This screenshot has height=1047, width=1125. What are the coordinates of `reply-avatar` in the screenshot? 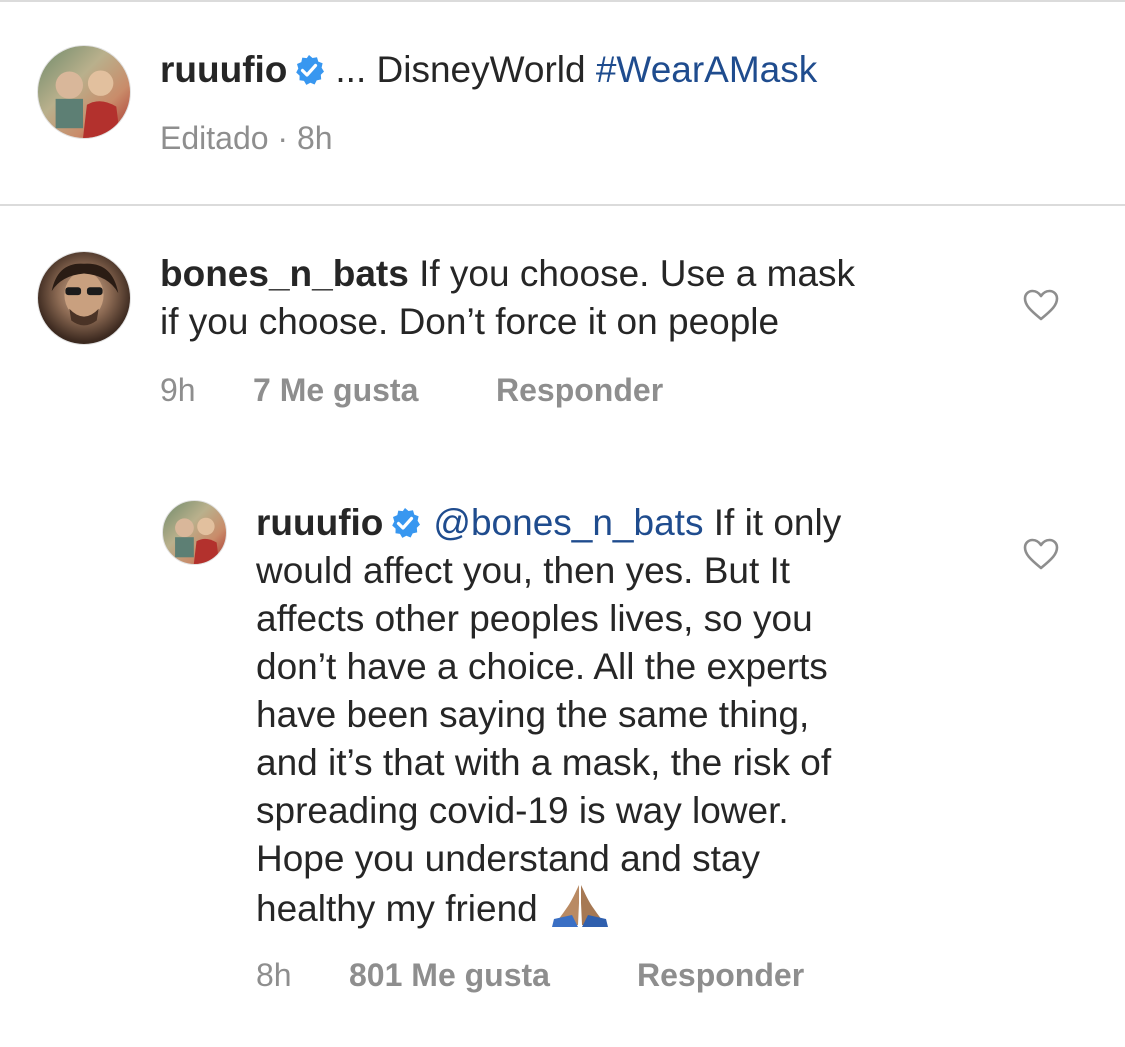 It's located at (194, 532).